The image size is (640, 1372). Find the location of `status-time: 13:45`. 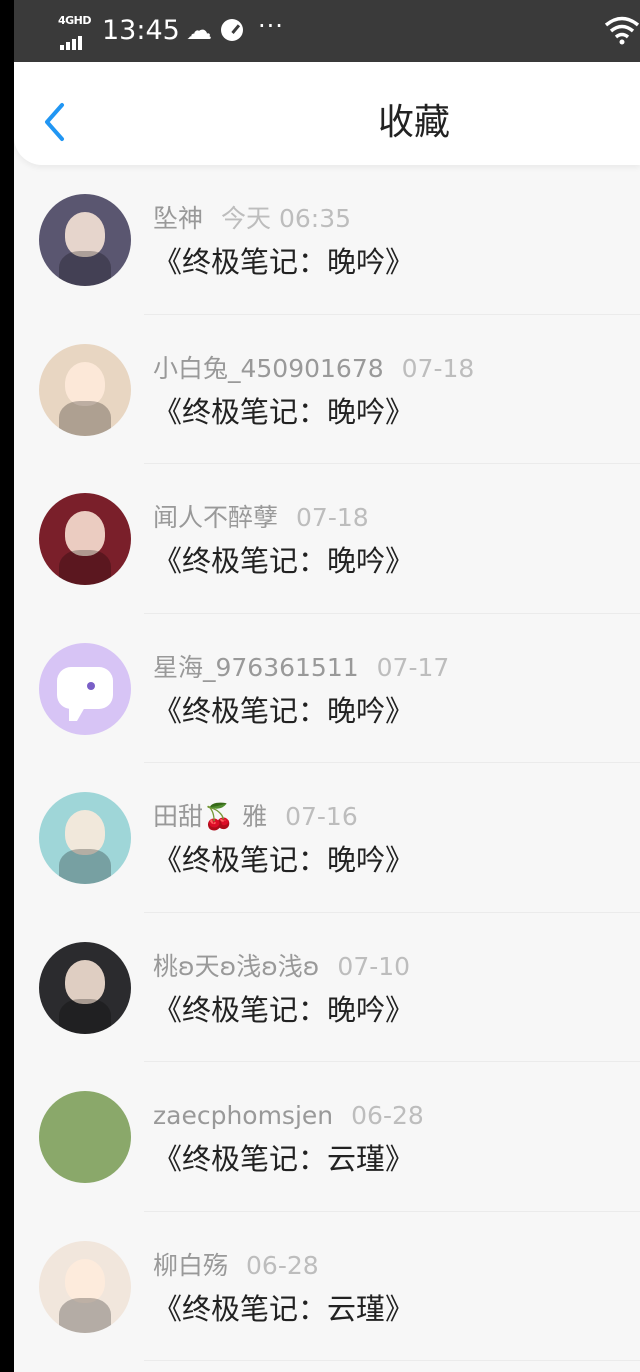

status-time: 13:45 is located at coordinates (141, 30).